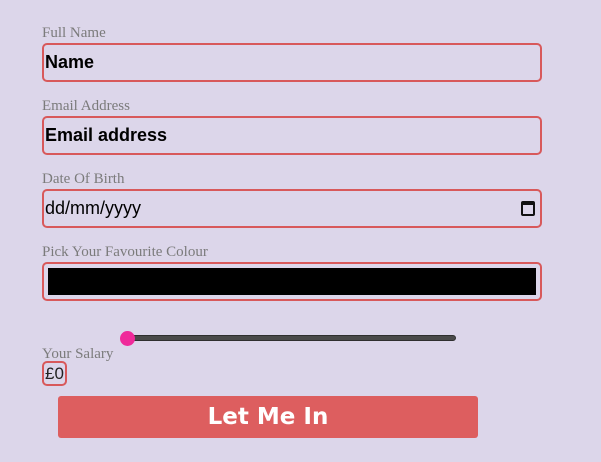 The image size is (601, 462). I want to click on salary-label: Your Salary, so click(78, 354).